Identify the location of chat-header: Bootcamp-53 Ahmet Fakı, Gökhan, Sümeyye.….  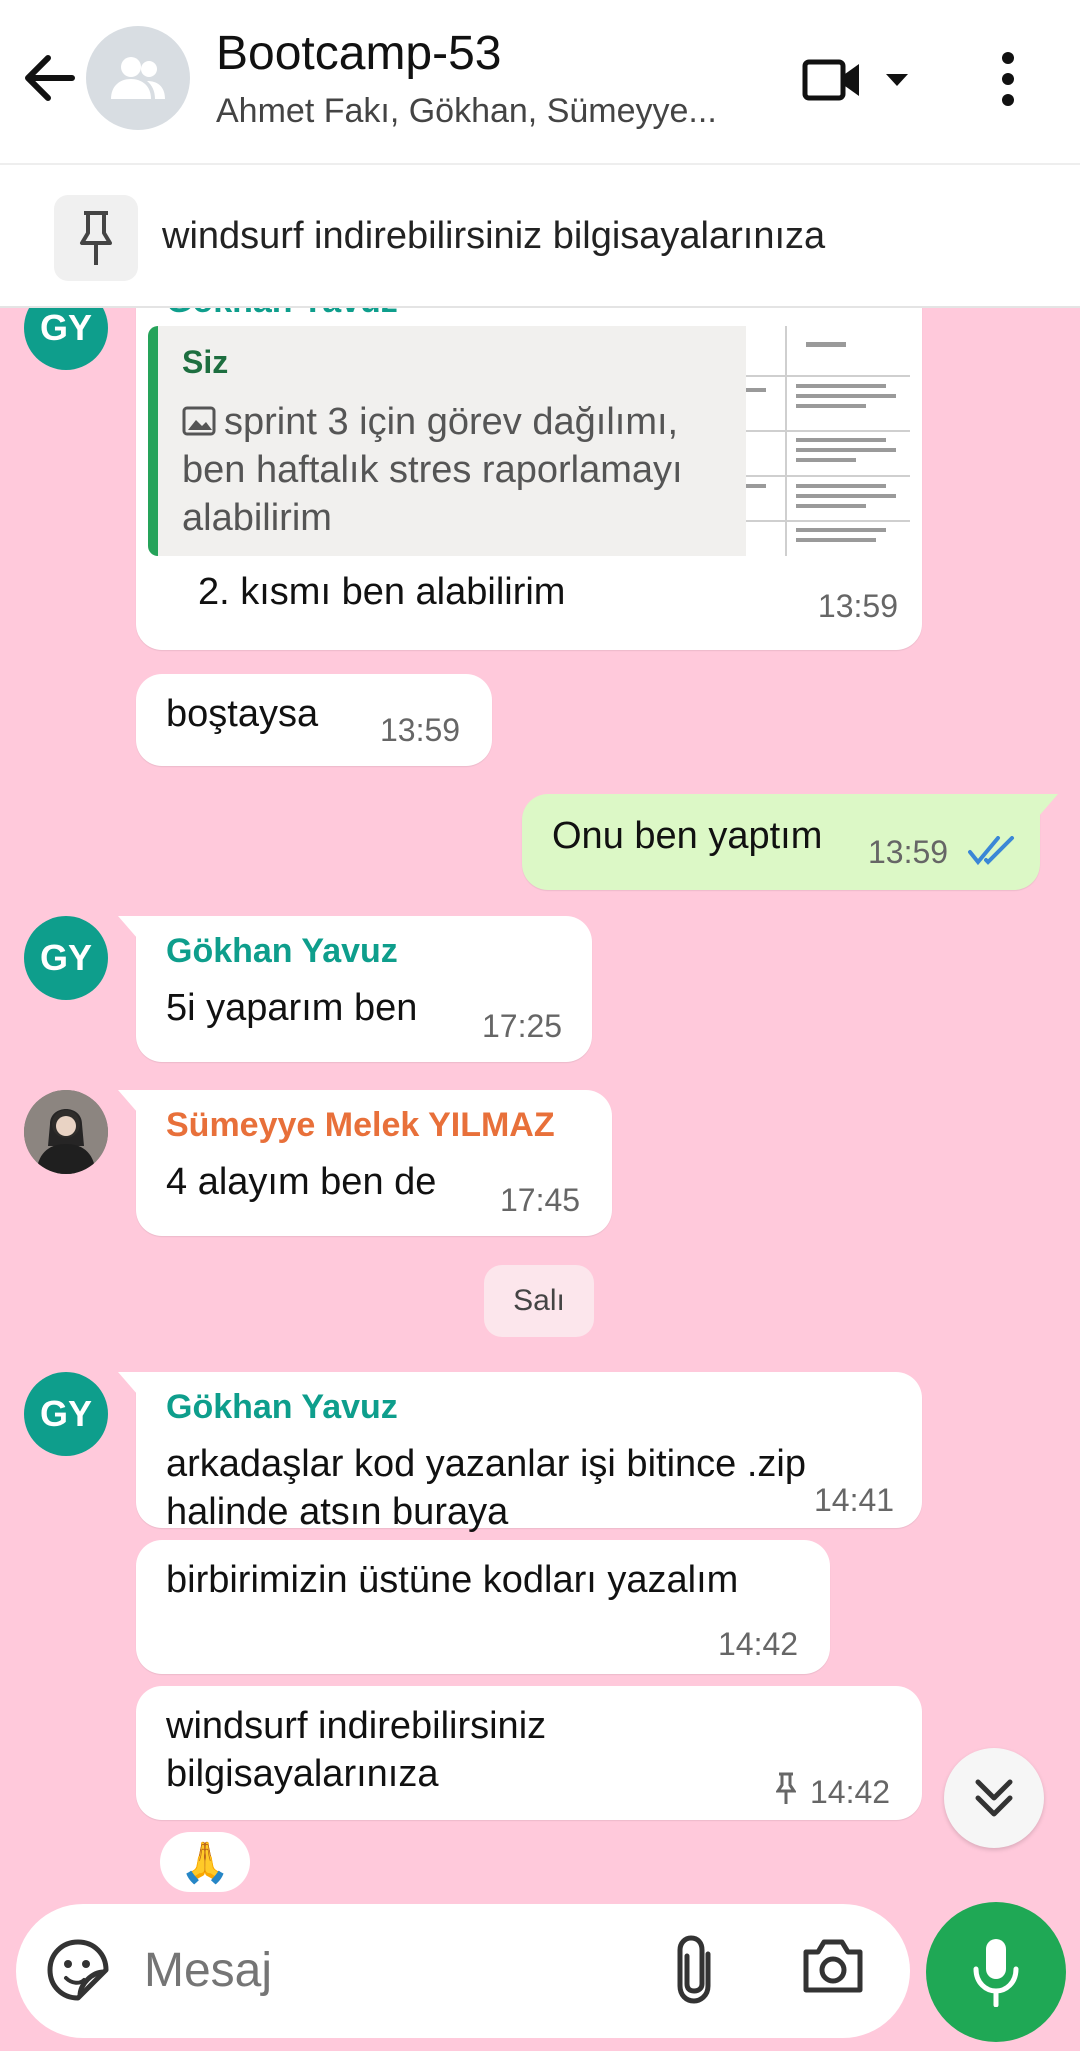
(540, 81).